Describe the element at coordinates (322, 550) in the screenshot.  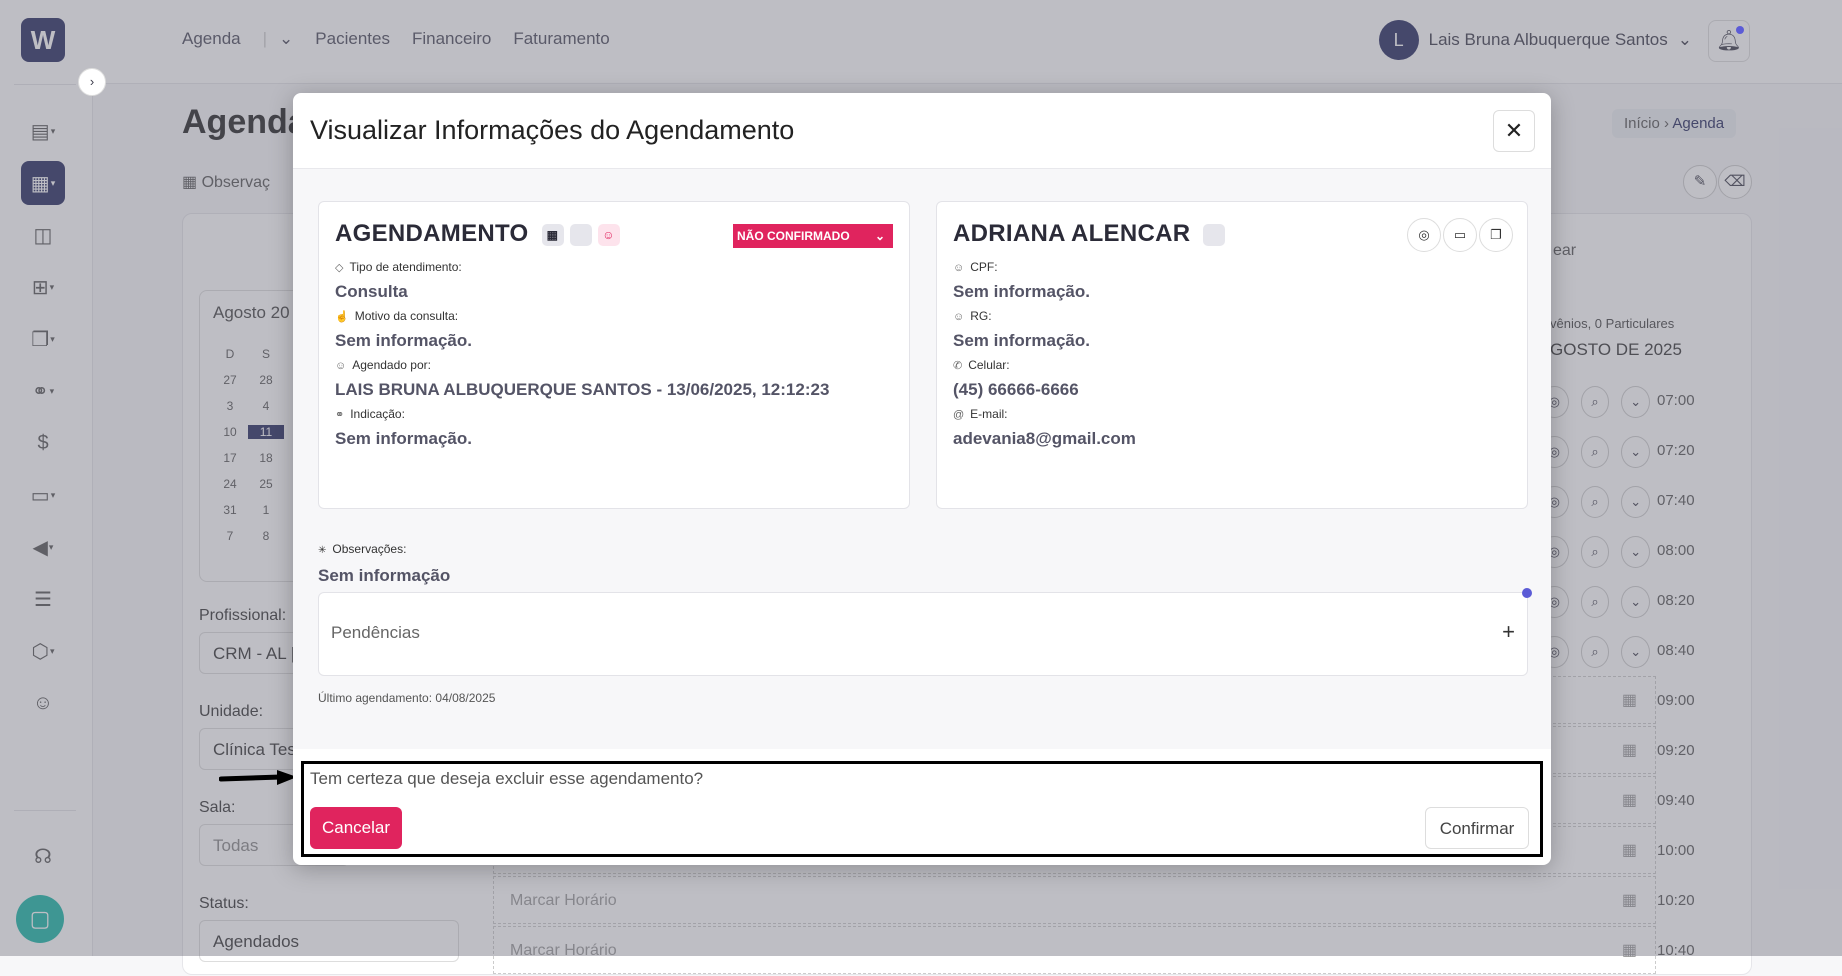
I see `asterisk-icon: ✳` at that location.